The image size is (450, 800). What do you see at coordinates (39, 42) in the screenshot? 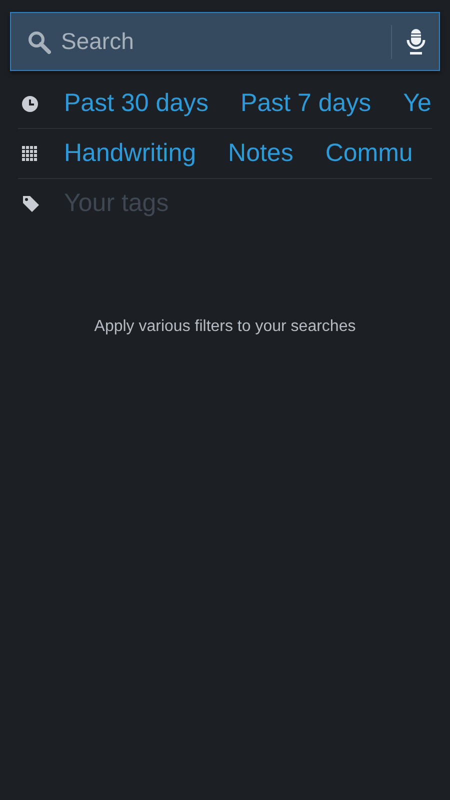
I see `search-icon` at bounding box center [39, 42].